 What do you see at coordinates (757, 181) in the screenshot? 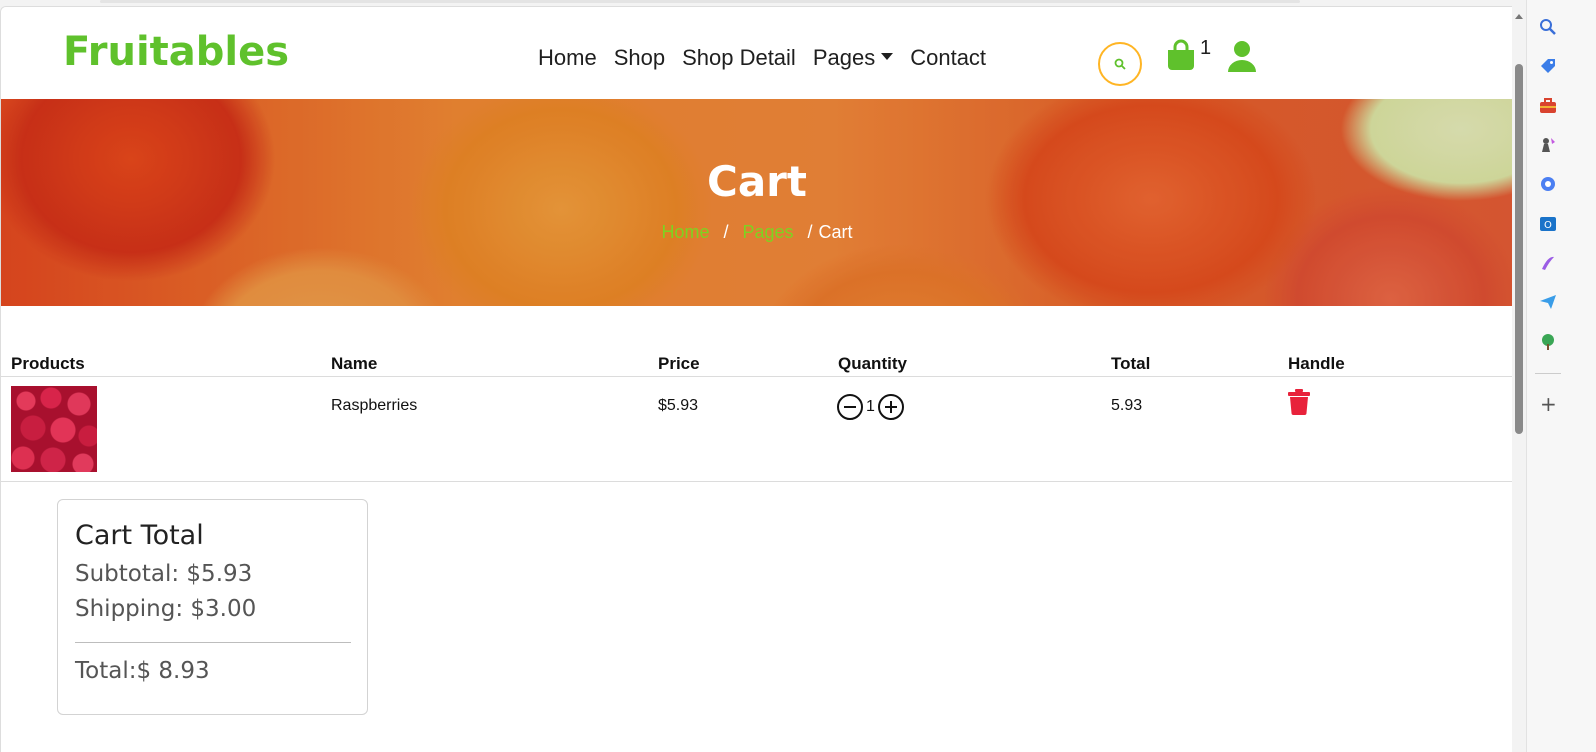
I see `page-title: Cart` at bounding box center [757, 181].